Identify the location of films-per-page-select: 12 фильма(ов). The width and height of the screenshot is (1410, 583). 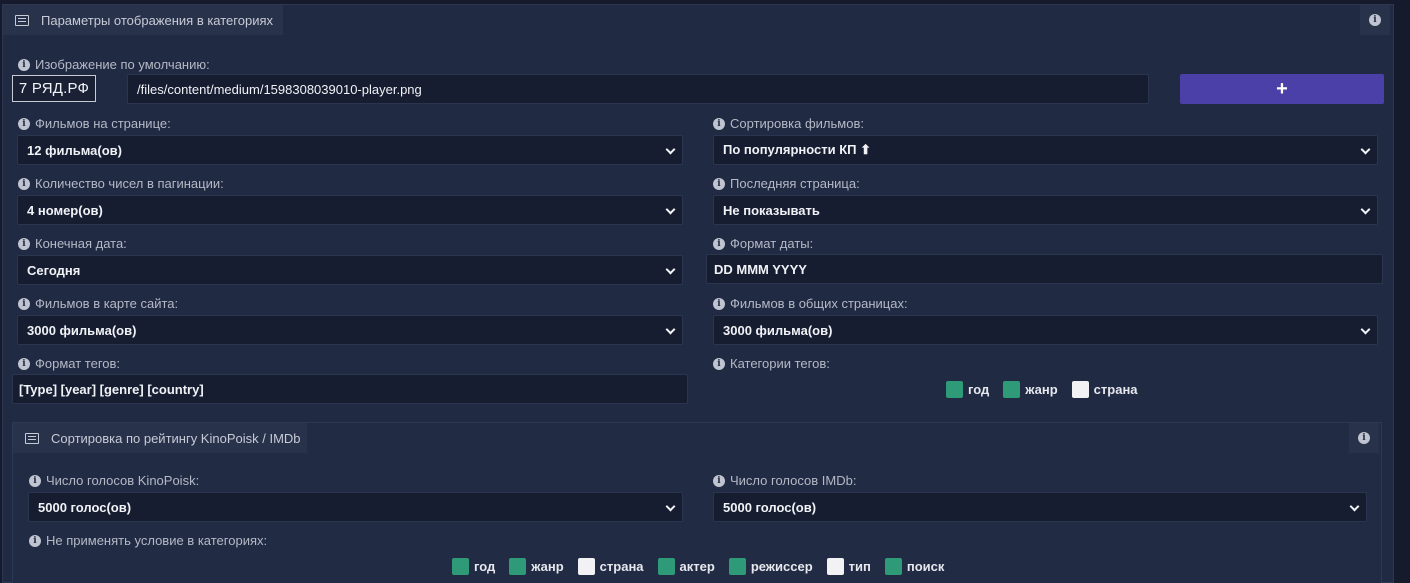
(350, 150).